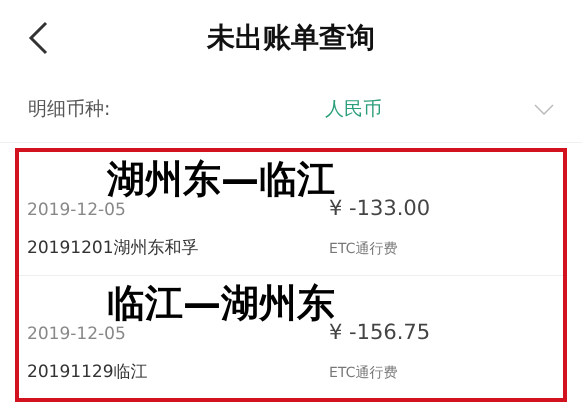  What do you see at coordinates (70, 109) in the screenshot?
I see `currency-label: 明细币种:` at bounding box center [70, 109].